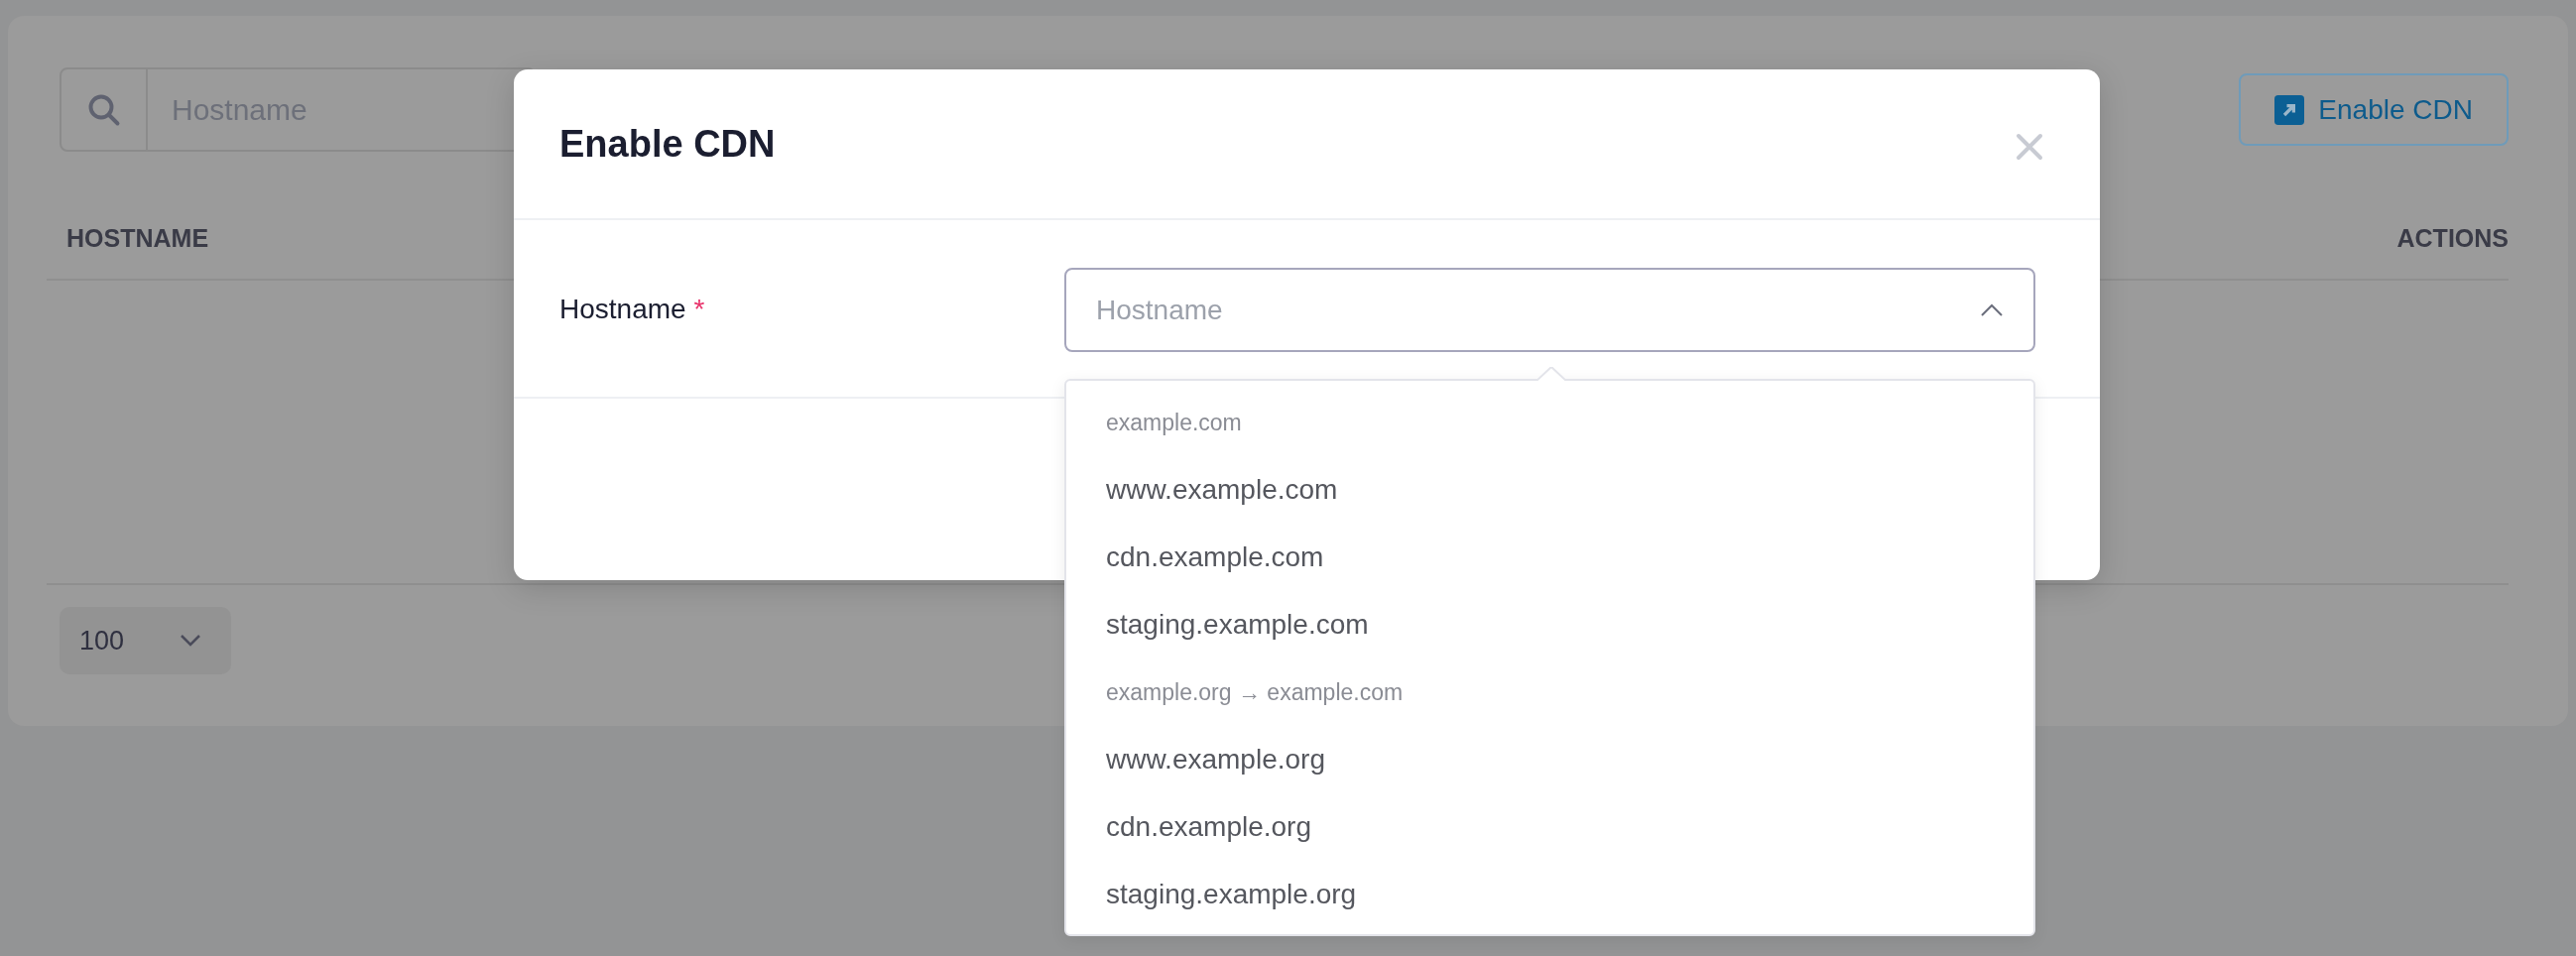  Describe the element at coordinates (191, 641) in the screenshot. I see `chevron-down-icon` at that location.